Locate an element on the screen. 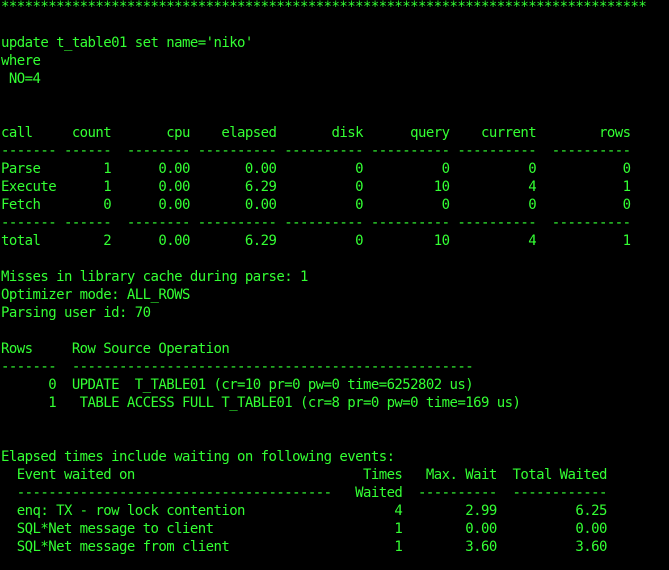 The height and width of the screenshot is (570, 669). stats-row-fetch: Fetch 0 0.00 0.00 0 0 0 0 is located at coordinates (316, 205).